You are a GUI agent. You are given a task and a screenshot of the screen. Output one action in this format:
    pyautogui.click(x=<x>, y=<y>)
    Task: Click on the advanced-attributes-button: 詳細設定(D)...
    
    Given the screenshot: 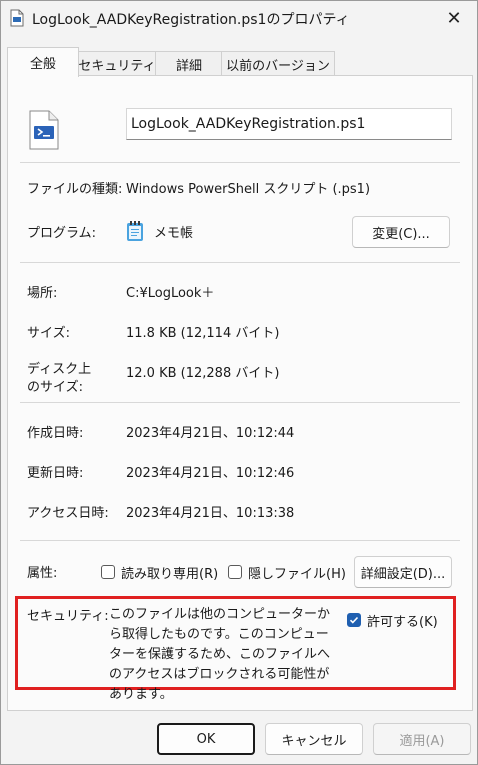 What is the action you would take?
    pyautogui.click(x=403, y=572)
    